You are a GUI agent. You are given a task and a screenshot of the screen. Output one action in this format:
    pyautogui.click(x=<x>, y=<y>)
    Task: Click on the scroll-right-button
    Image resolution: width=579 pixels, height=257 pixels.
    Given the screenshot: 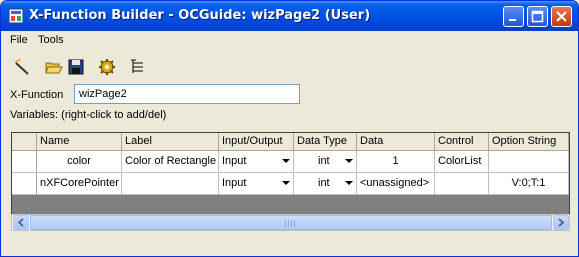 What is the action you would take?
    pyautogui.click(x=561, y=222)
    